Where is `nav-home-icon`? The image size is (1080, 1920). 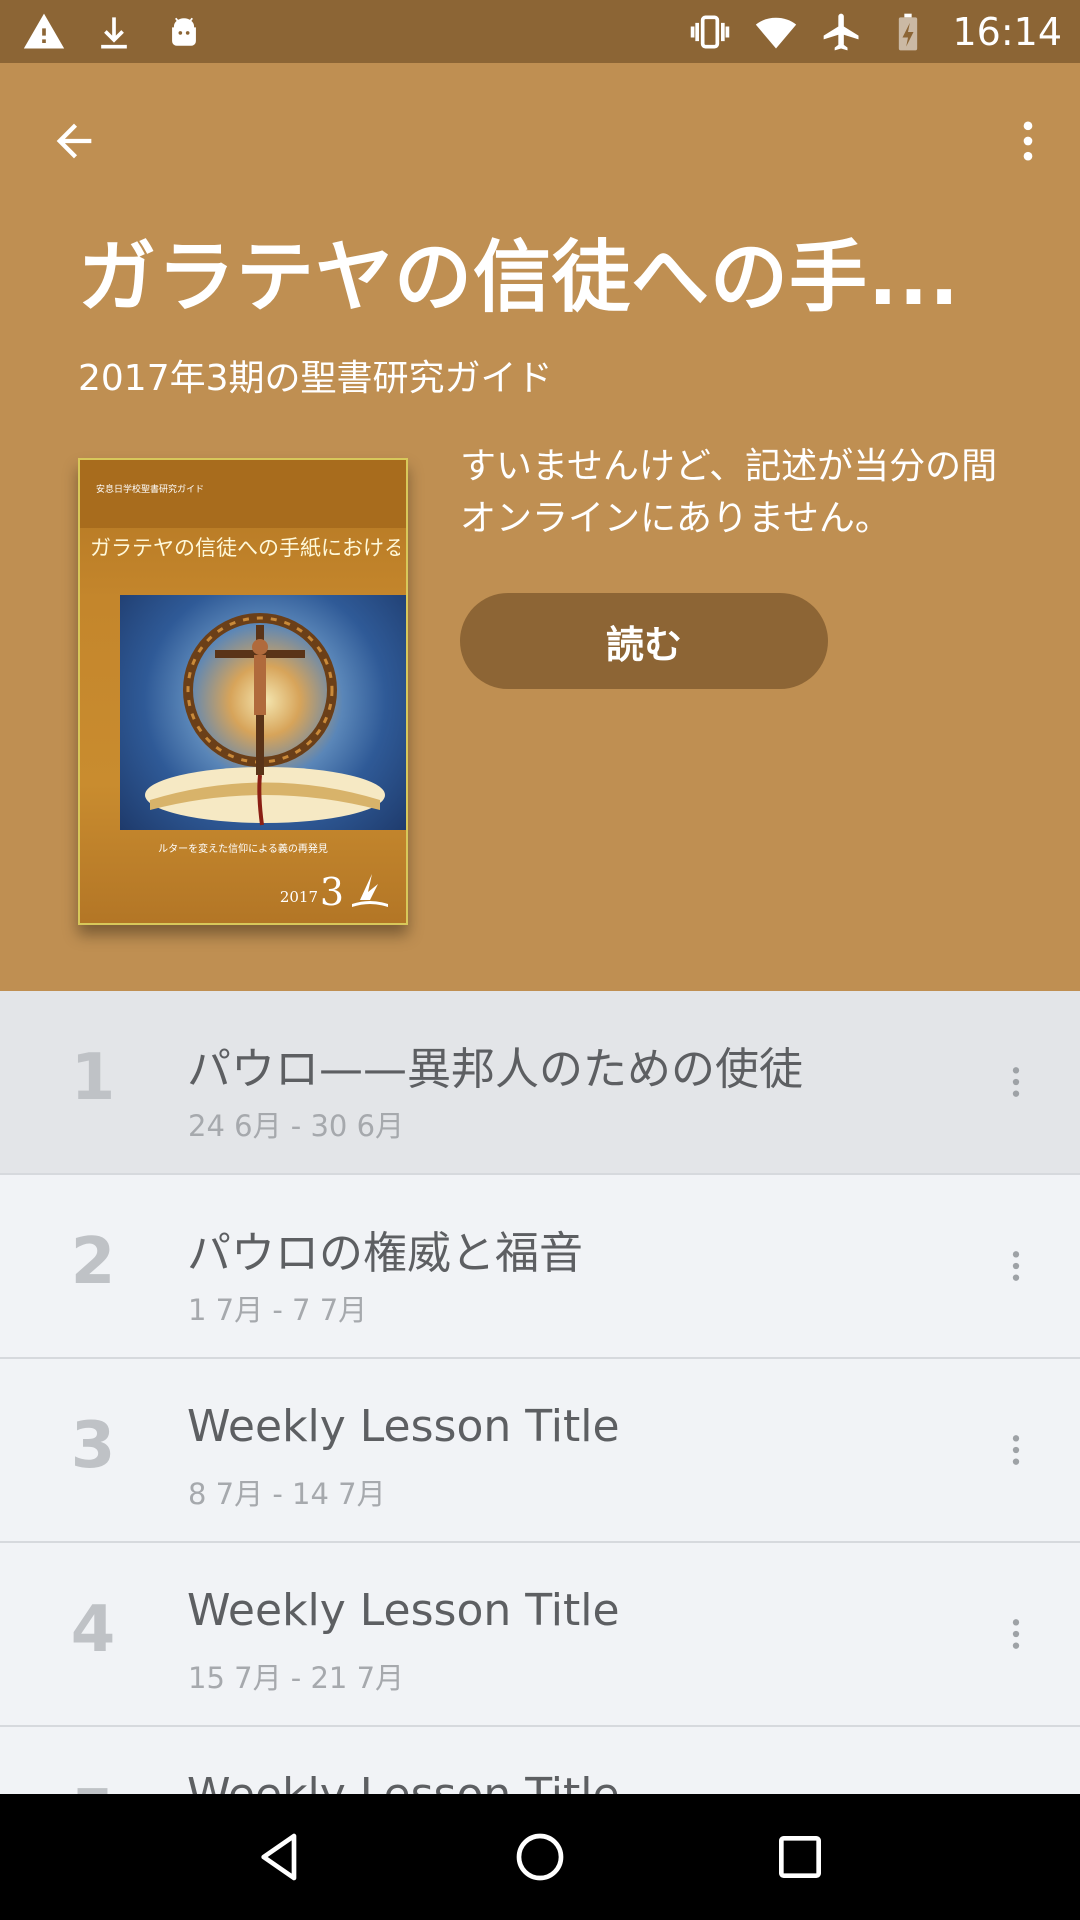 nav-home-icon is located at coordinates (540, 1857).